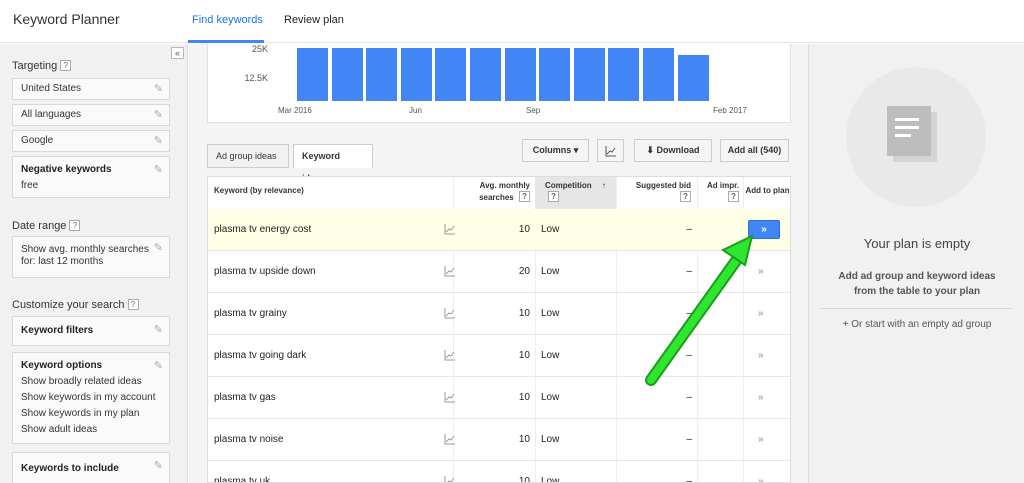  I want to click on keyword-filters-label: Keyword filters, so click(57, 330).